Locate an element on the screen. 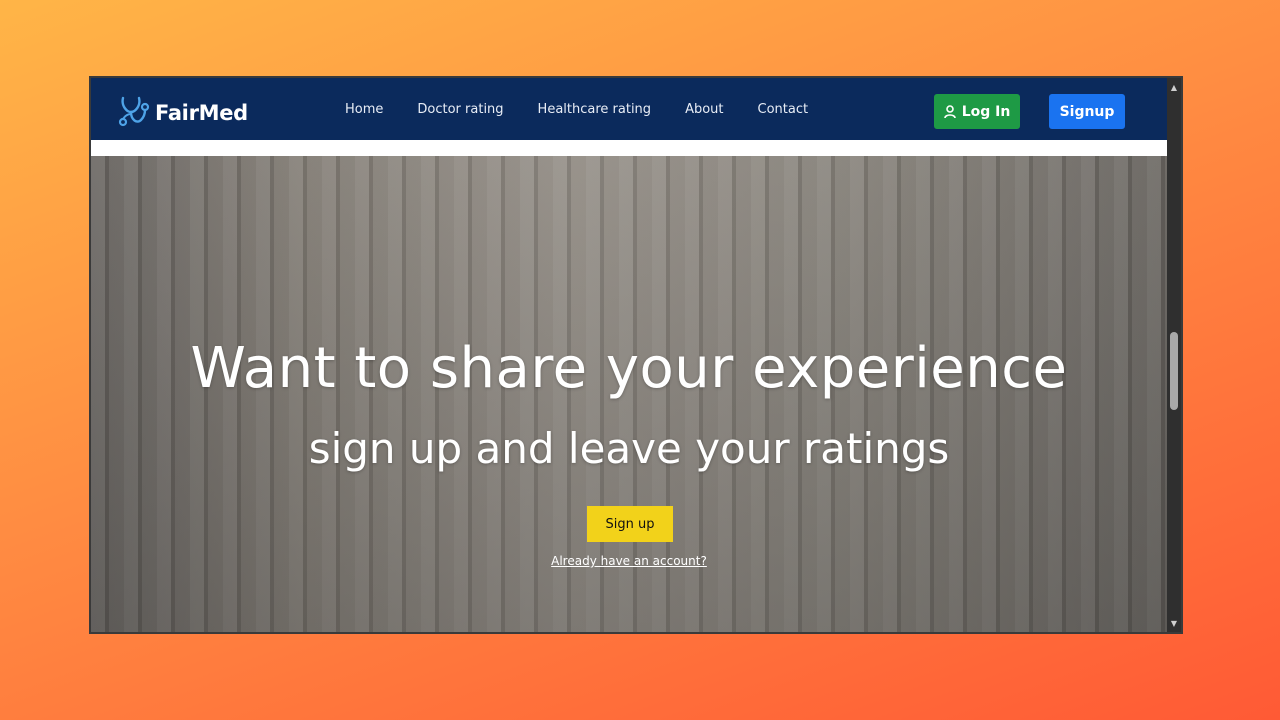 The width and height of the screenshot is (1280, 720). user-icon is located at coordinates (949, 111).